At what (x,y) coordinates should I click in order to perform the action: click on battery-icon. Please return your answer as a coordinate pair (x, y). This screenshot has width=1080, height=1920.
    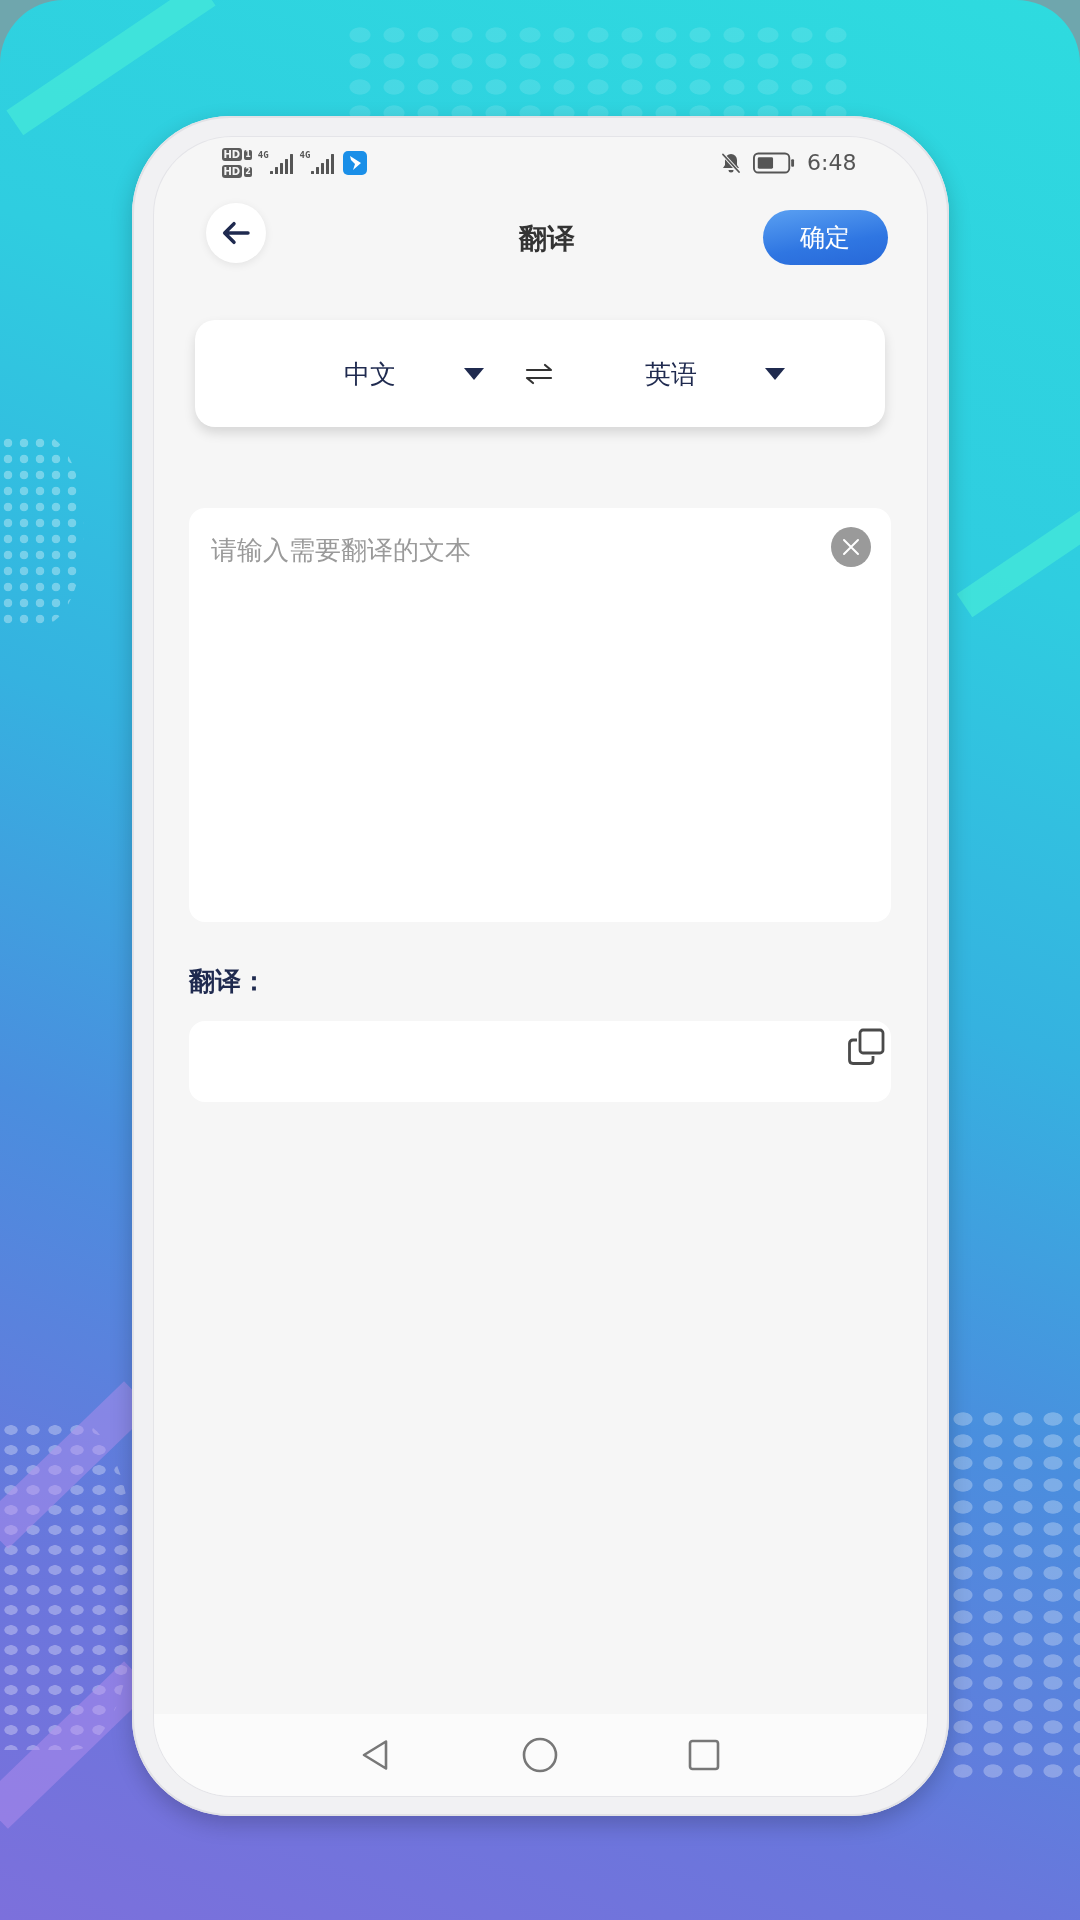
    Looking at the image, I should click on (774, 163).